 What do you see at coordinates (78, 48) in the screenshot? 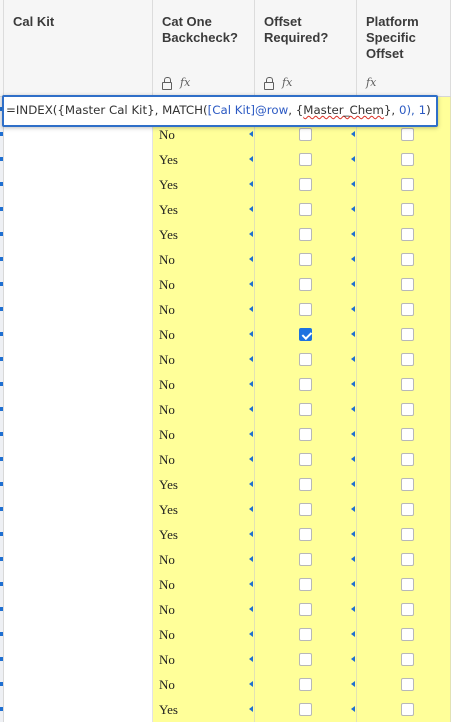
I see `column-header-cal-kit: Cal Kit` at bounding box center [78, 48].